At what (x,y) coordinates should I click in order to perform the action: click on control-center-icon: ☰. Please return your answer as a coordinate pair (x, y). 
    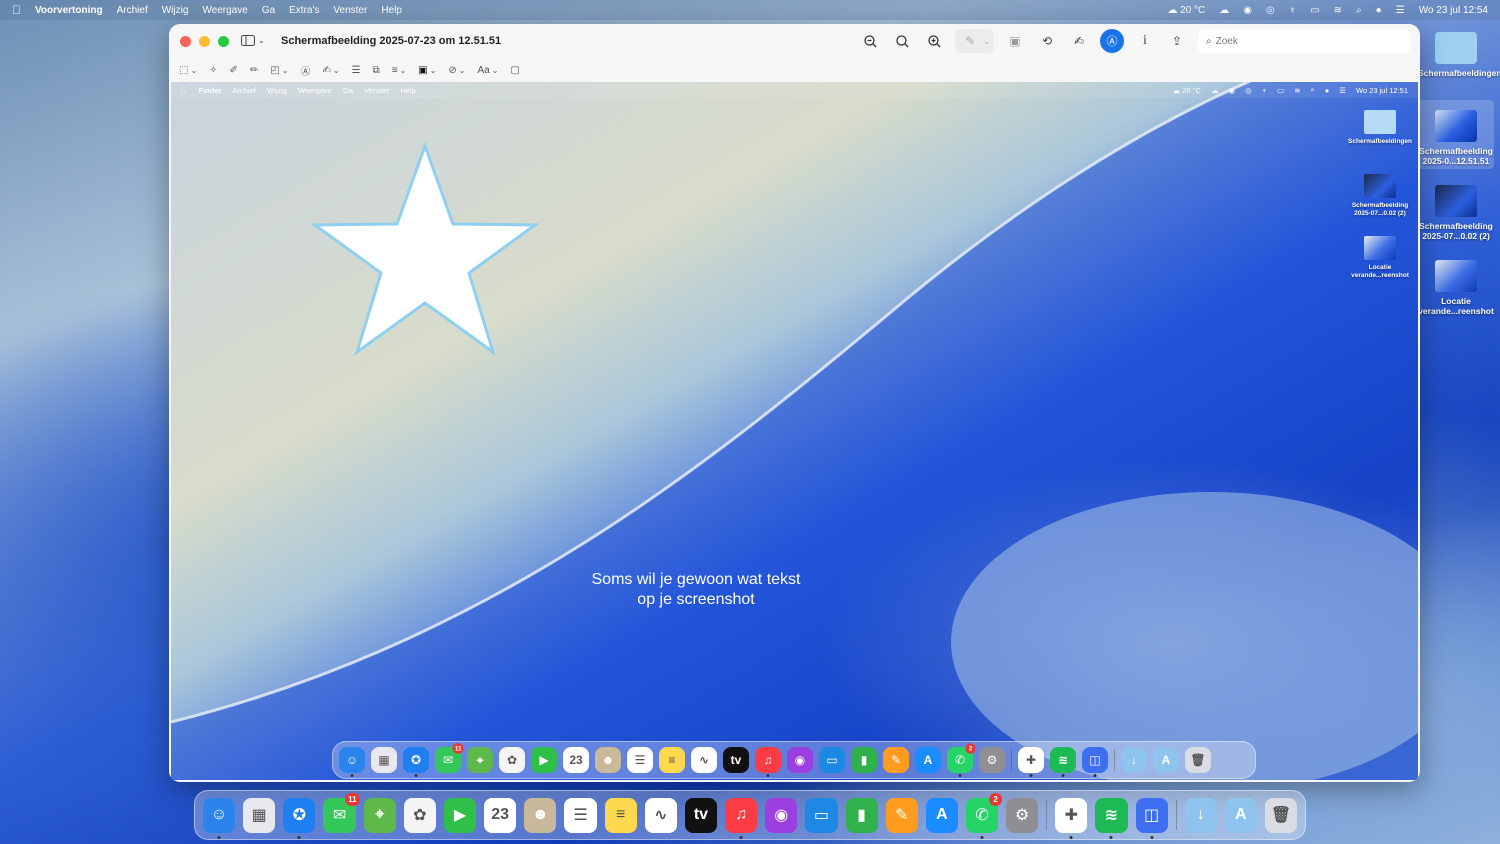
    Looking at the image, I should click on (1400, 10).